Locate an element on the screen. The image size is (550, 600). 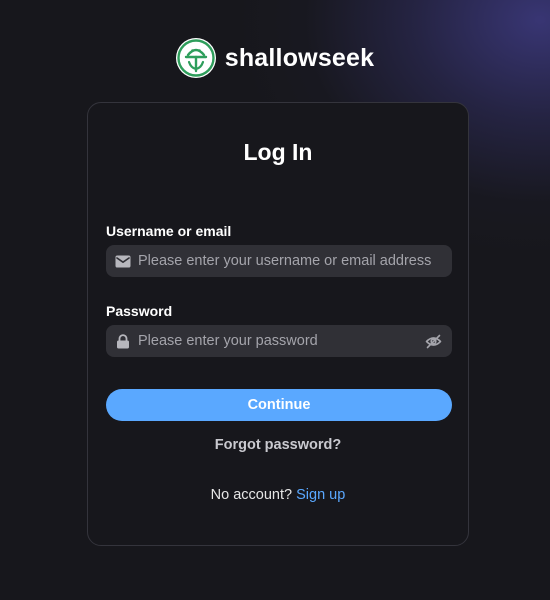
password-field is located at coordinates (279, 341).